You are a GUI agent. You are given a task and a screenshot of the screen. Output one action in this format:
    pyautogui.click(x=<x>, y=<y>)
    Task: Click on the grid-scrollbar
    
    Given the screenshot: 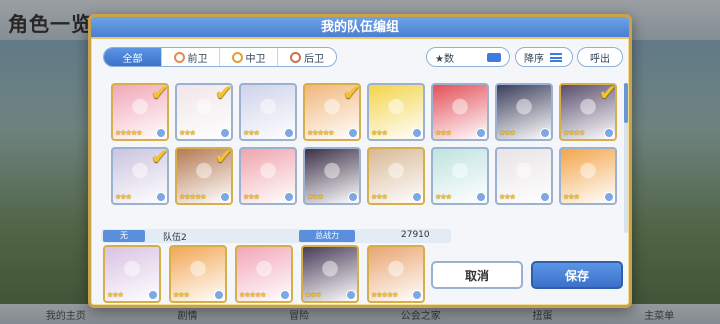 What is the action you would take?
    pyautogui.click(x=626, y=158)
    